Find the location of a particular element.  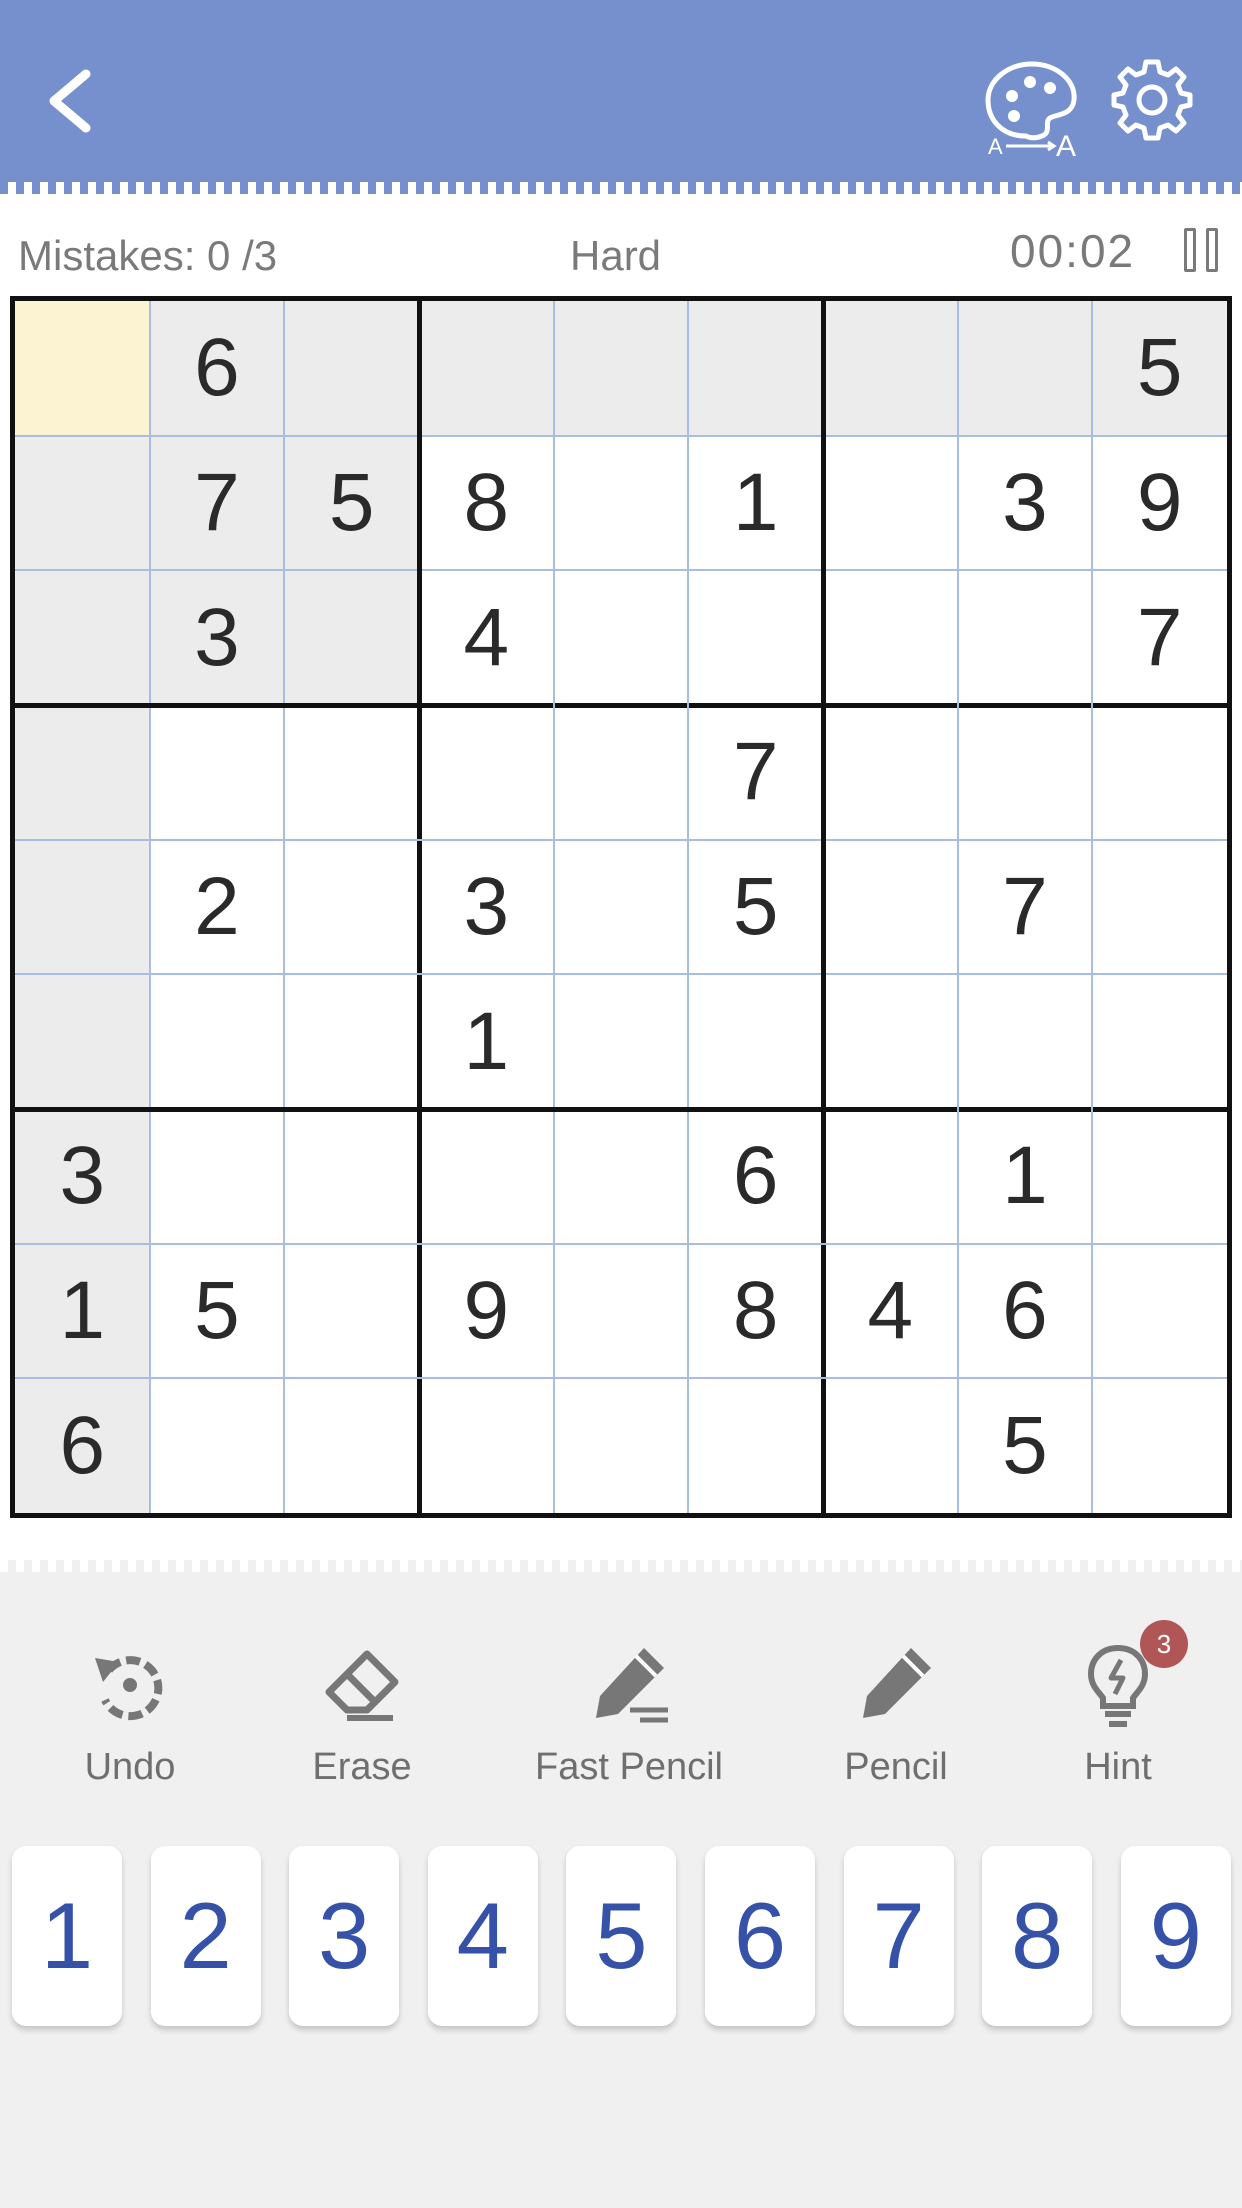

board-cell-r5c4: 3 is located at coordinates (486, 907).